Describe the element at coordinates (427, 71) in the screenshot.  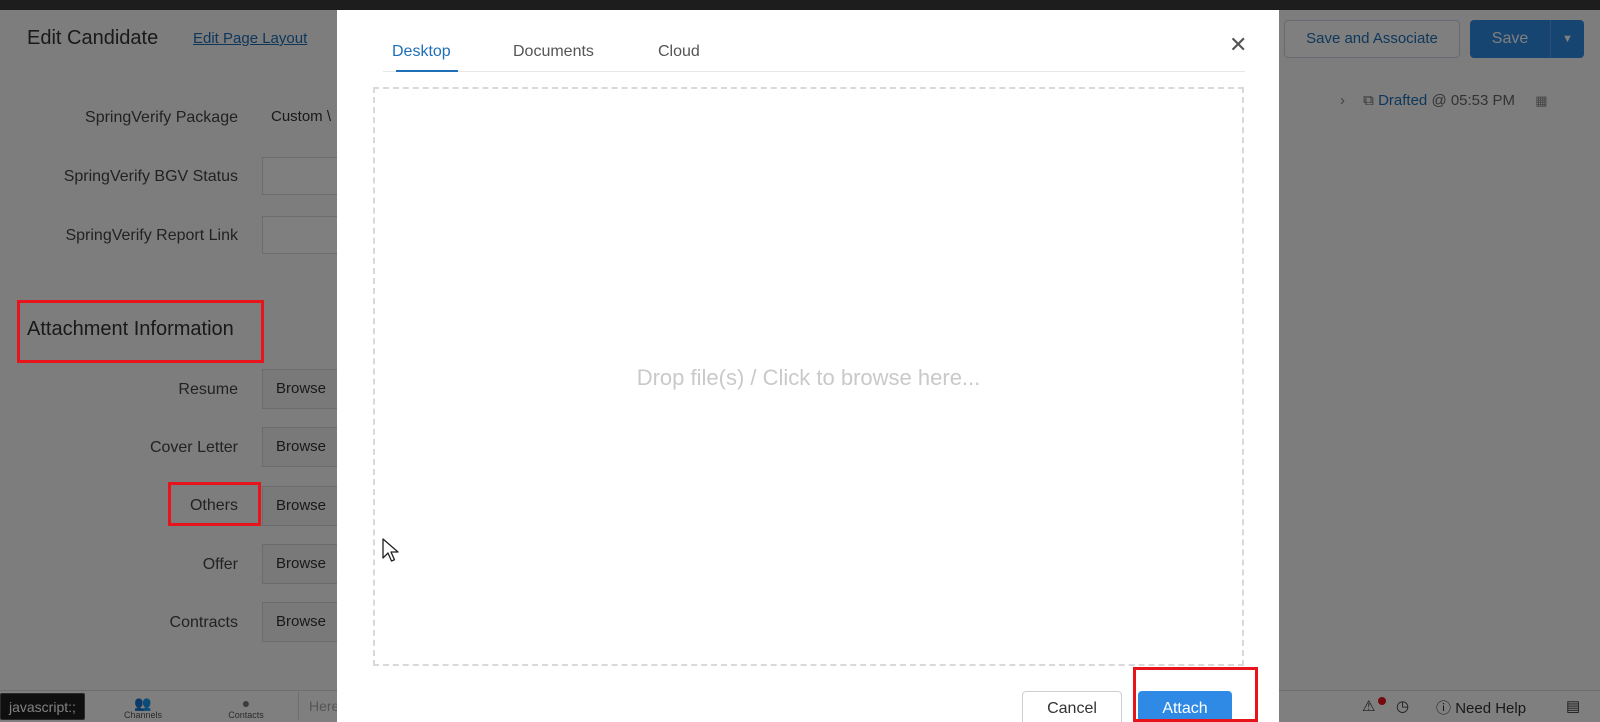
I see `active-tab-indicator` at that location.